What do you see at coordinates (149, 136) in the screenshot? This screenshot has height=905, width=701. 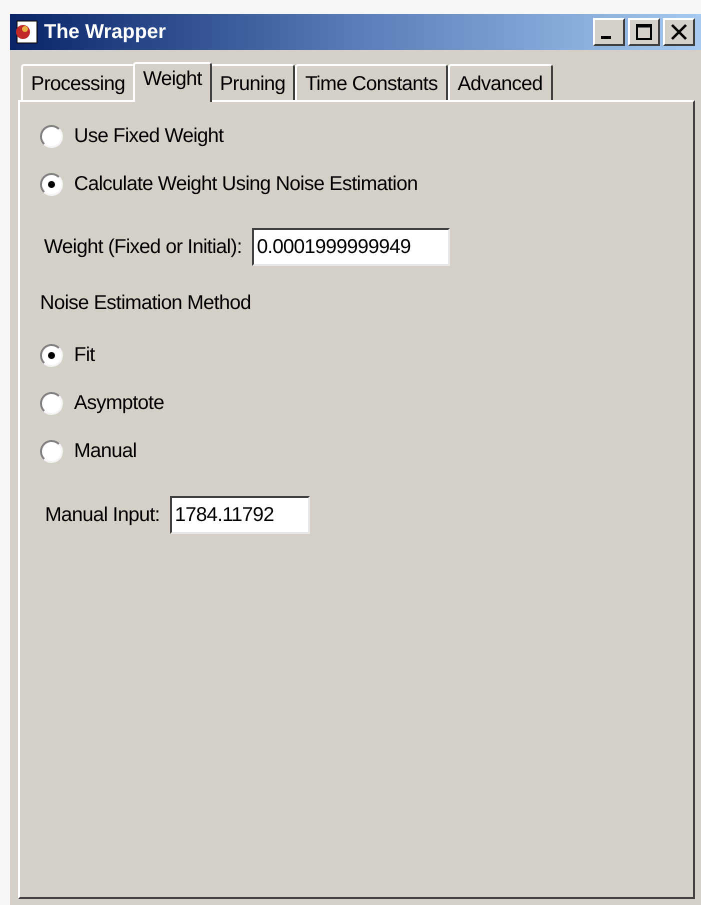 I see `radio-label: Use Fixed Weight` at bounding box center [149, 136].